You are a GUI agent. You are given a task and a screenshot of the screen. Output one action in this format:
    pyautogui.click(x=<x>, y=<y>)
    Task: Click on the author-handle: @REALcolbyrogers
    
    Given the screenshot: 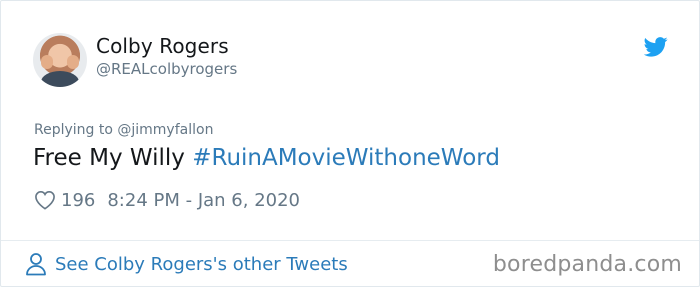 What is the action you would take?
    pyautogui.click(x=166, y=69)
    